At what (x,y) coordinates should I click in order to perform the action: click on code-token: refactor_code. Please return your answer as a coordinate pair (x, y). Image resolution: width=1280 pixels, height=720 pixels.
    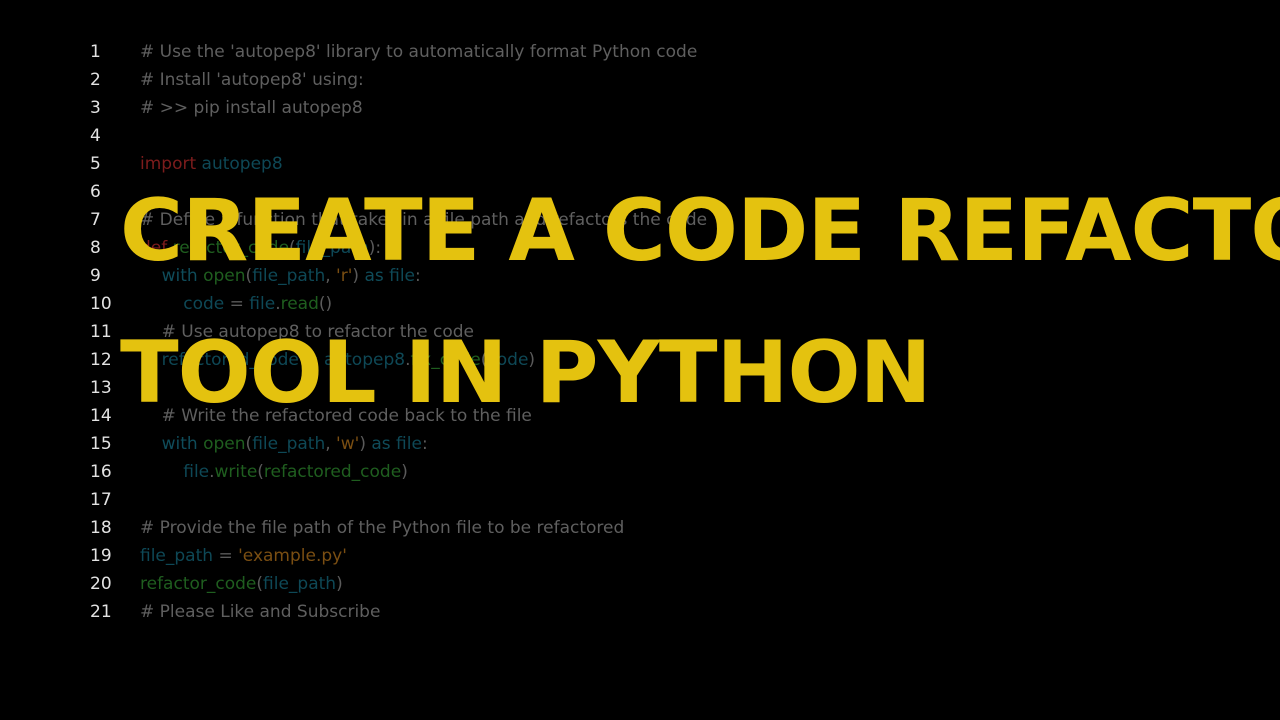
    Looking at the image, I should click on (198, 584).